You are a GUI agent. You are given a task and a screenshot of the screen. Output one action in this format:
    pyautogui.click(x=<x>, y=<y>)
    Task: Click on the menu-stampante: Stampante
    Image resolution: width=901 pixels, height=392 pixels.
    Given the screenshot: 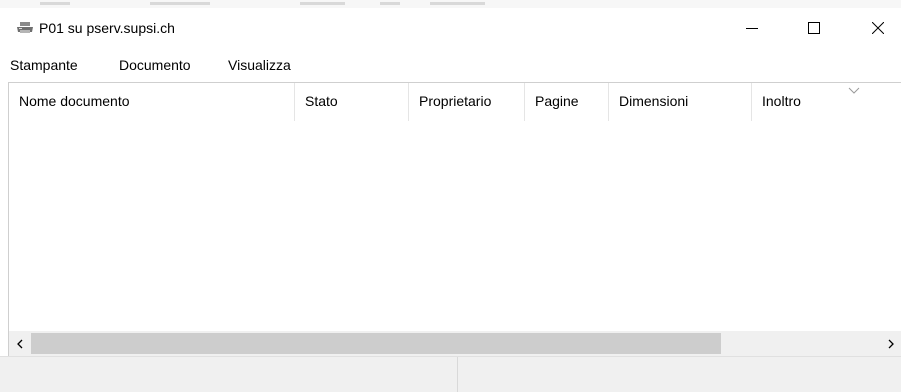 What is the action you would take?
    pyautogui.click(x=44, y=65)
    